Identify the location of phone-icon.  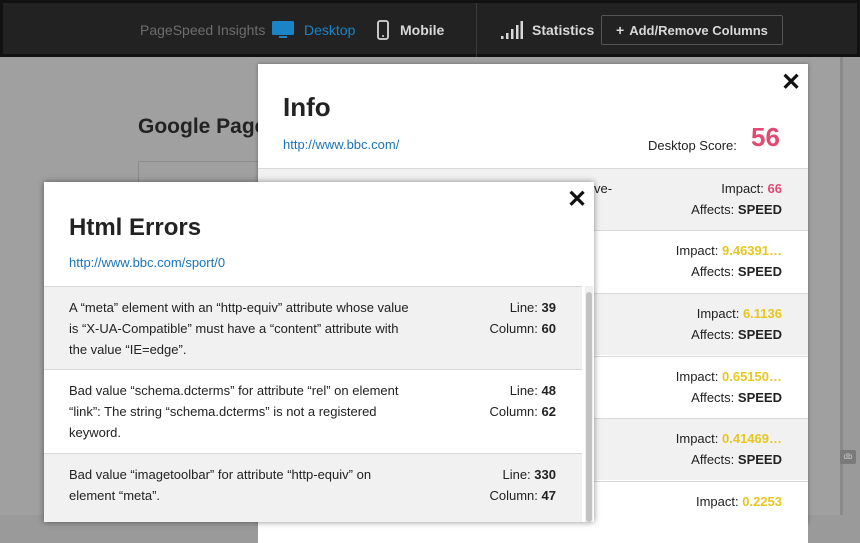
(383, 30).